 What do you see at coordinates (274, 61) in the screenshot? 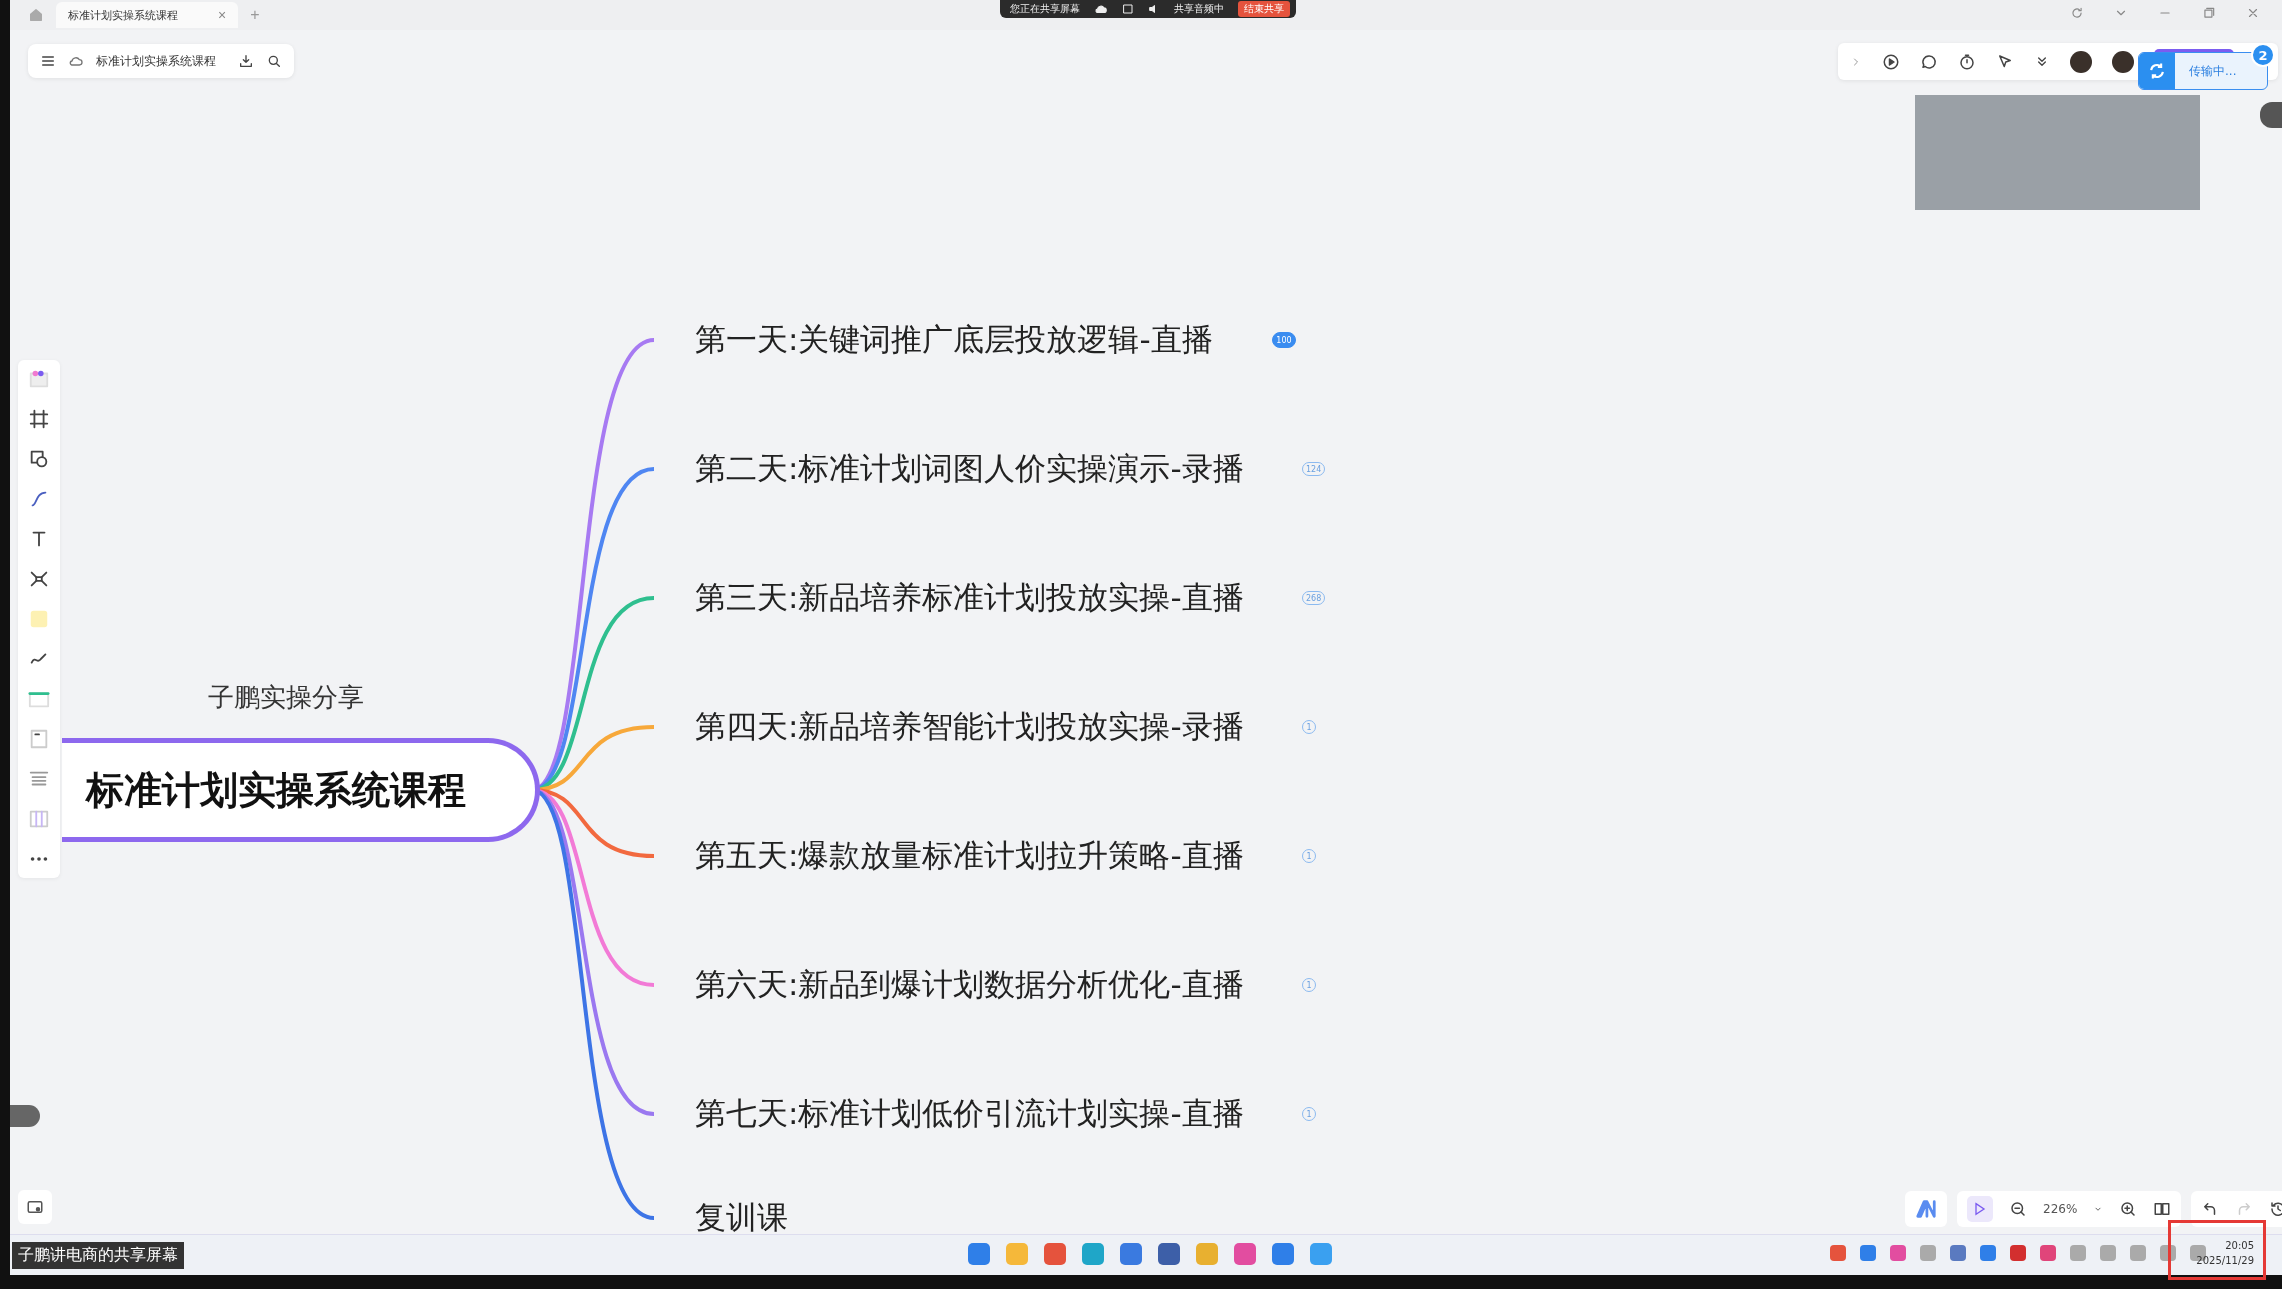
I see `search-icon` at bounding box center [274, 61].